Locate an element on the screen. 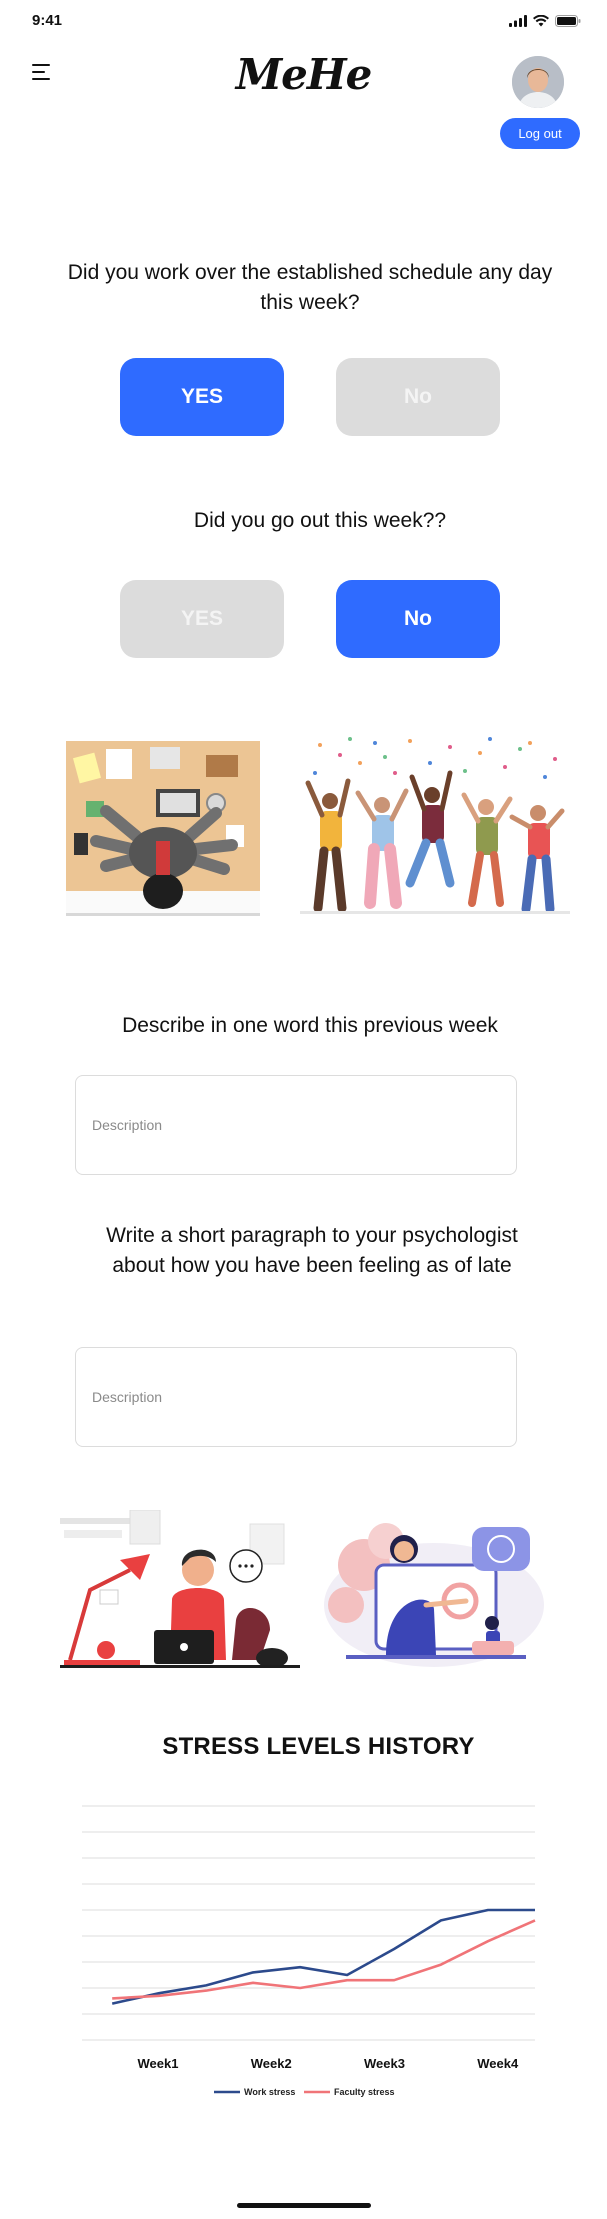  x-tick-label: Week3 is located at coordinates (384, 2063).